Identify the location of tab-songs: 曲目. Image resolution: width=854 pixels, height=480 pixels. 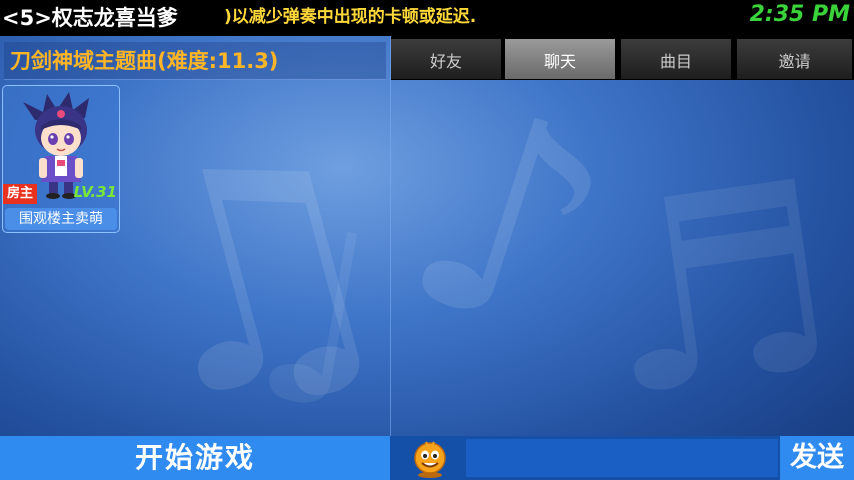
(677, 59).